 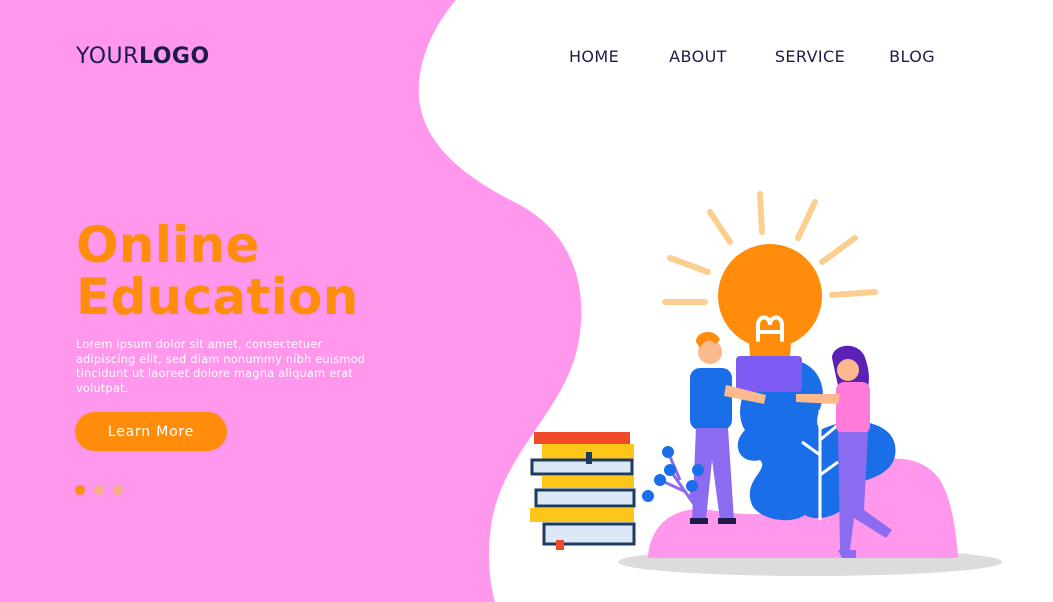 I want to click on slider-dots, so click(x=99, y=490).